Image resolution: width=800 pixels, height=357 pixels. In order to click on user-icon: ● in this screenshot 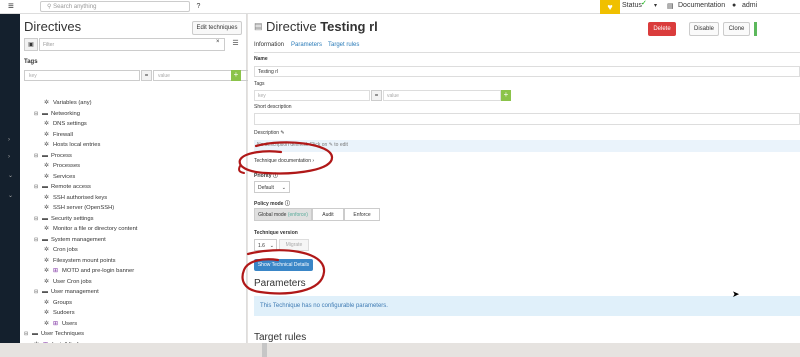, I will do `click(734, 5)`.